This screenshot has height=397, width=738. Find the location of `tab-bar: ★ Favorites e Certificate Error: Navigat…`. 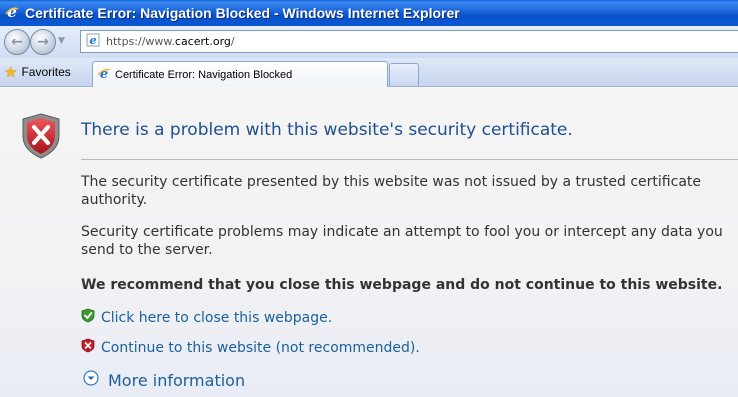

tab-bar: ★ Favorites e Certificate Error: Navigat… is located at coordinates (369, 72).